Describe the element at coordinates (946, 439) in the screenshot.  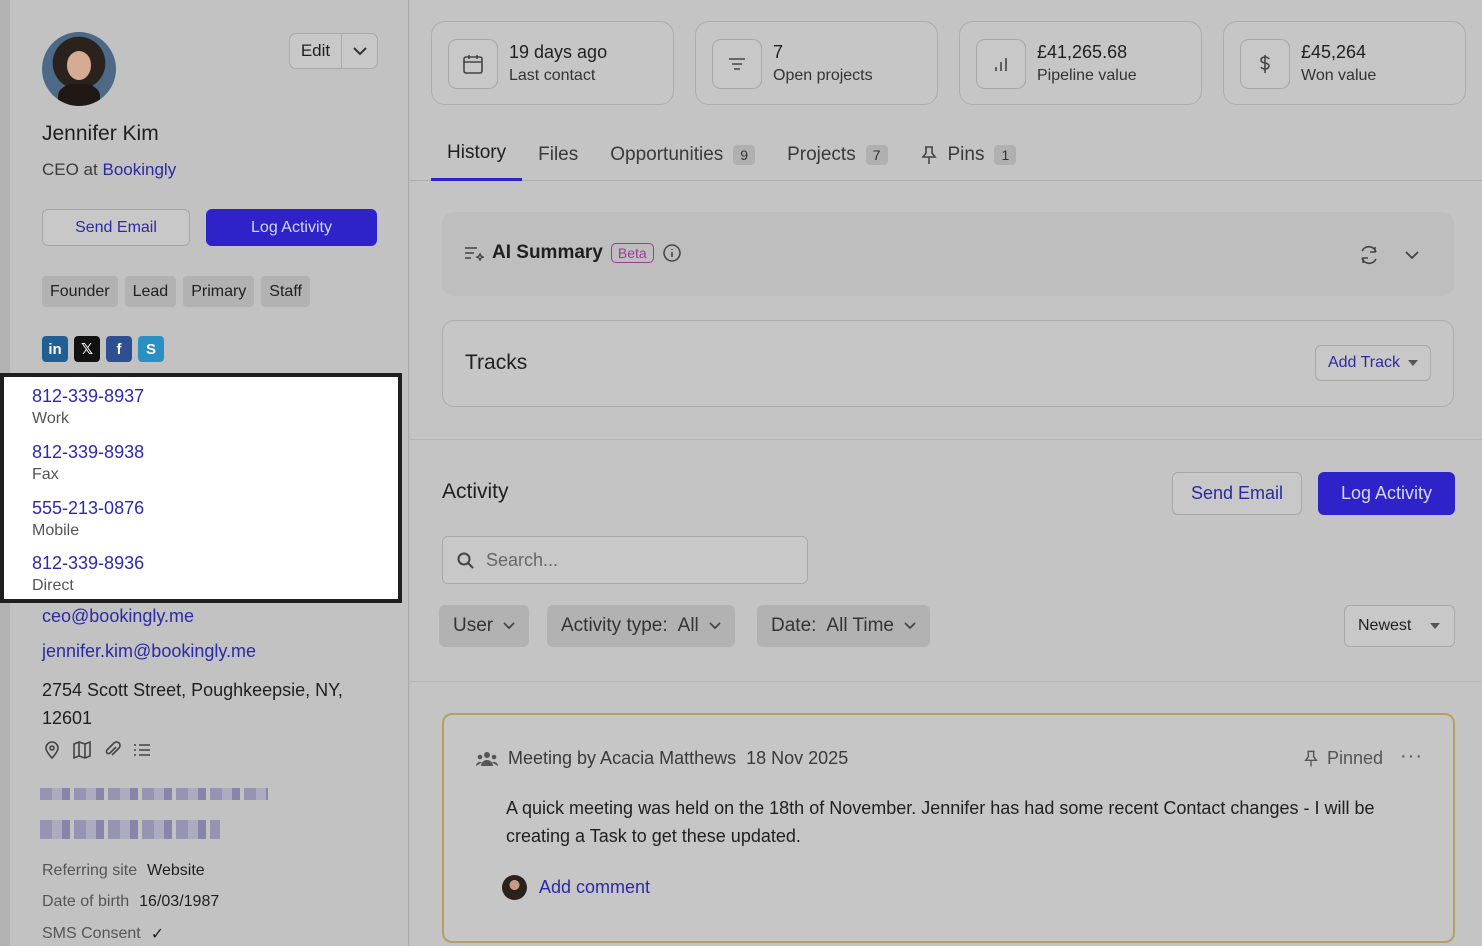
I see `section-divider` at that location.